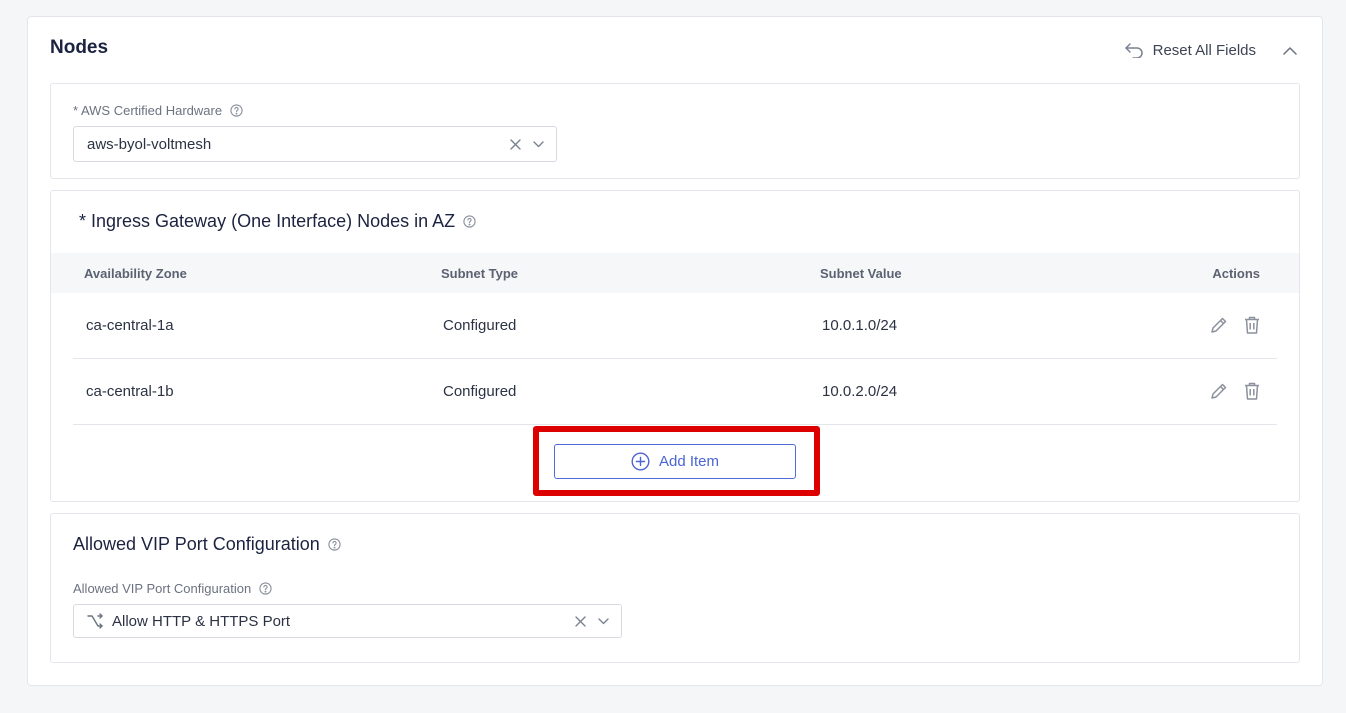 Image resolution: width=1346 pixels, height=713 pixels. What do you see at coordinates (148, 110) in the screenshot?
I see `hardware-label-text: * AWS Certified Hardware` at bounding box center [148, 110].